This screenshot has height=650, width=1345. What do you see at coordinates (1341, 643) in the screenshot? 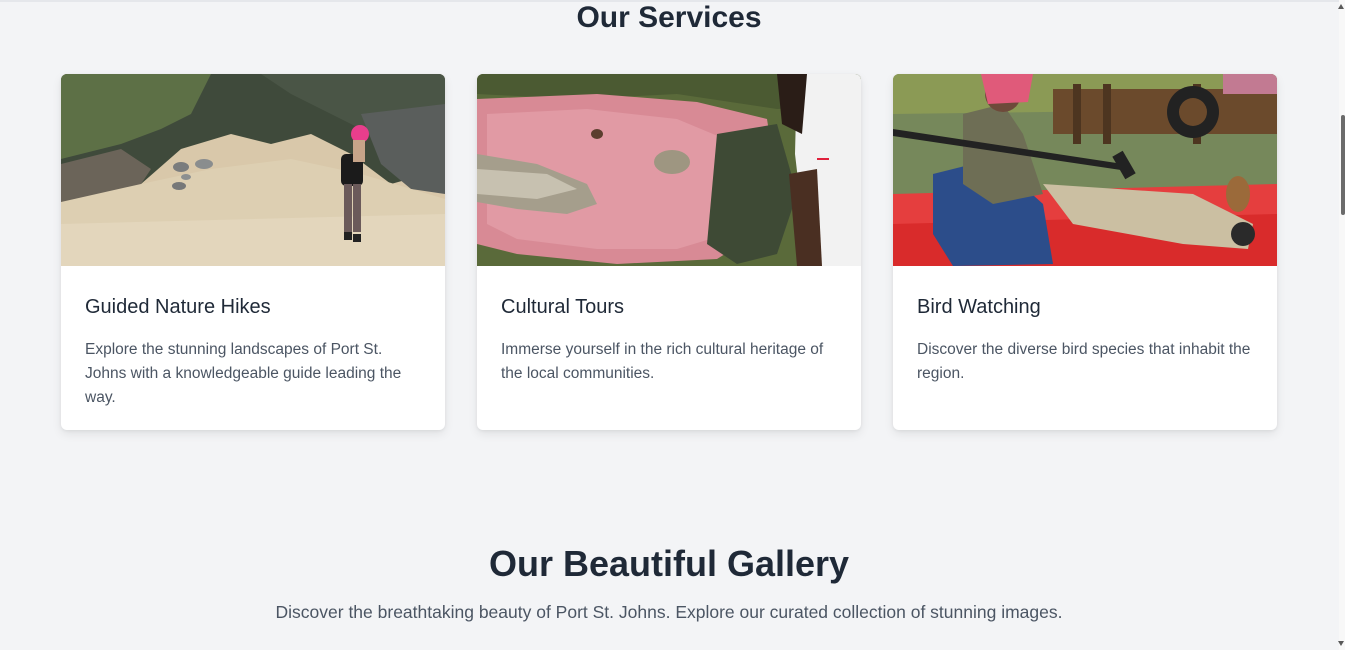
I see `scroll-down-arrow-icon` at bounding box center [1341, 643].